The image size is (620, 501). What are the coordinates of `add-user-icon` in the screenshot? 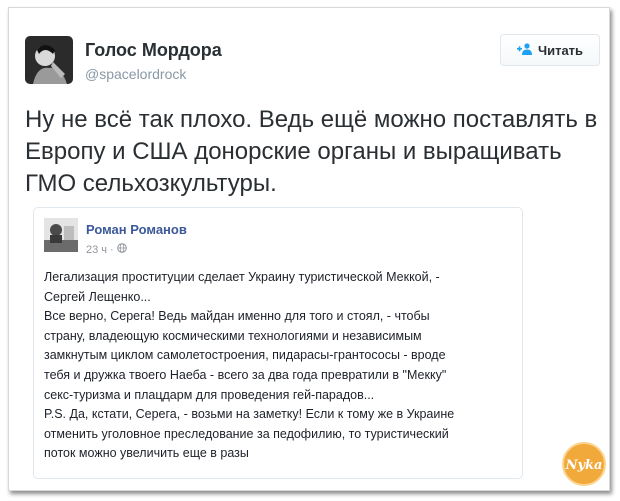 It's located at (524, 50).